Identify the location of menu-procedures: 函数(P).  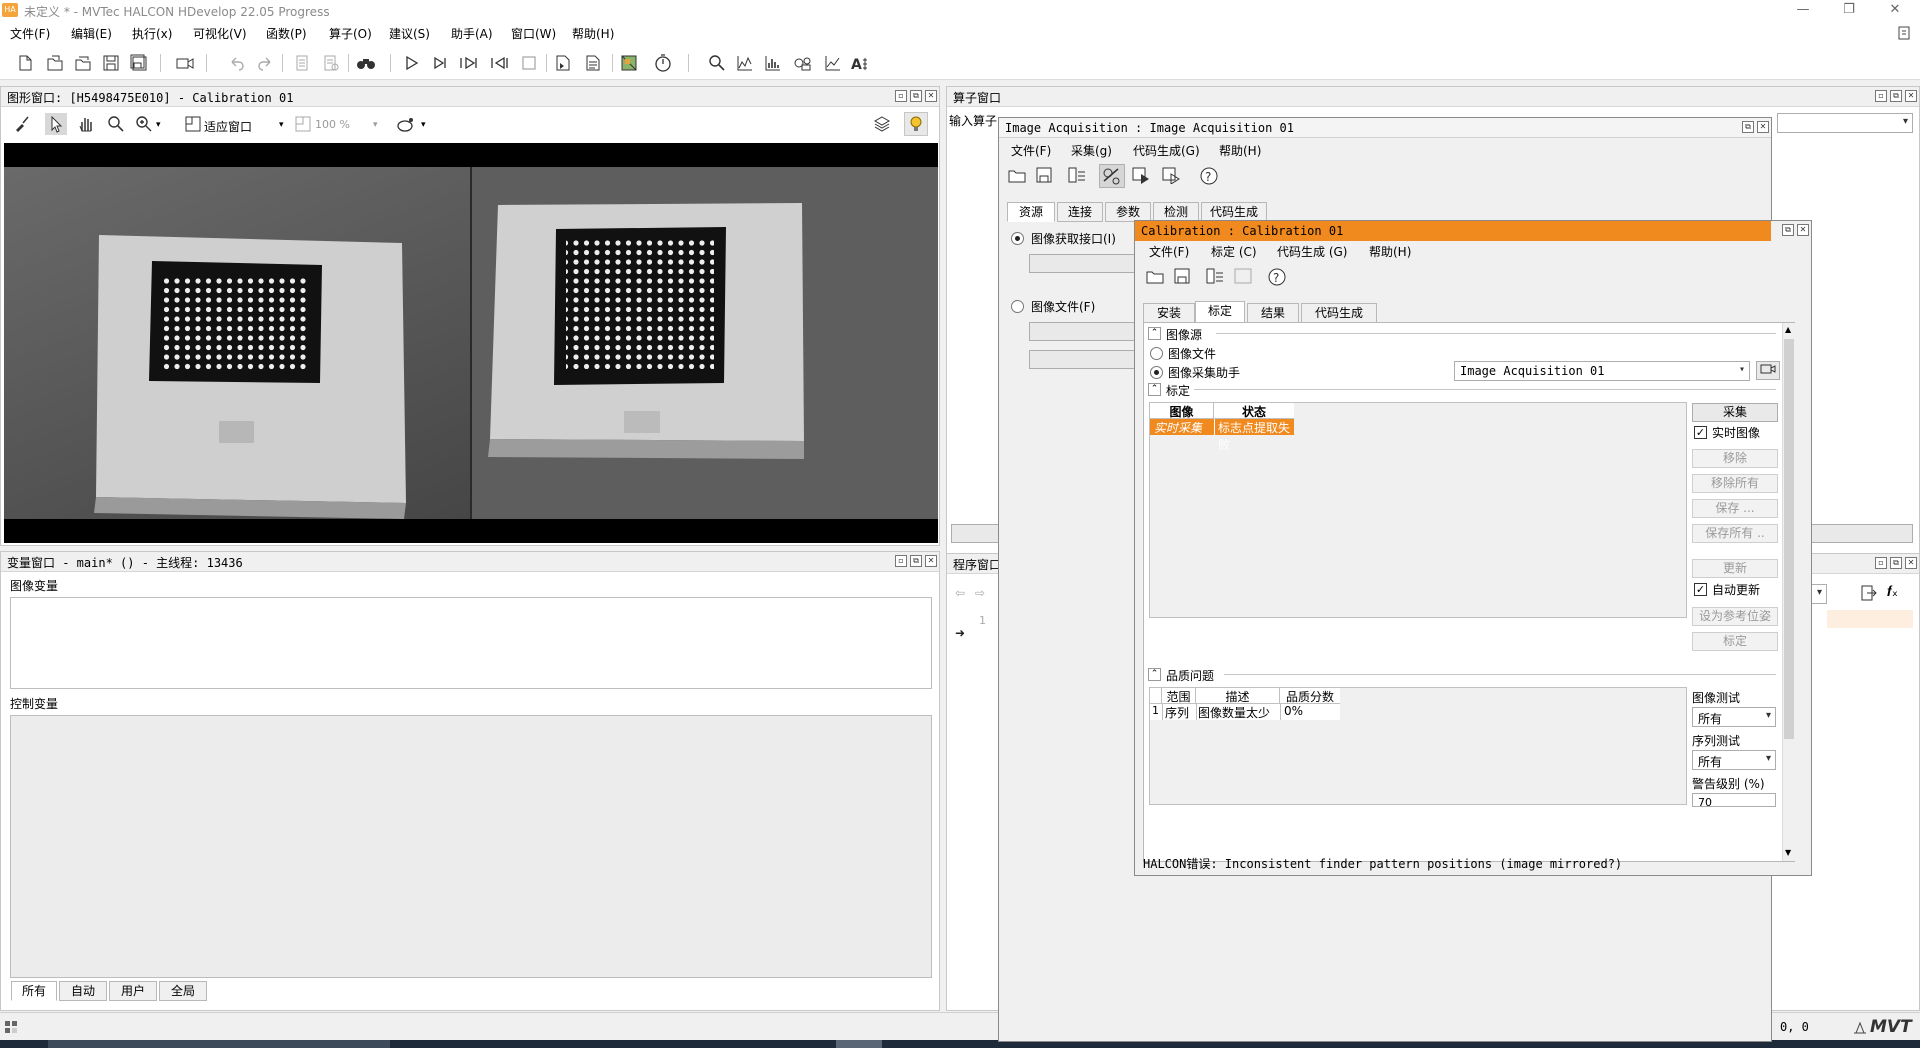
(286, 33).